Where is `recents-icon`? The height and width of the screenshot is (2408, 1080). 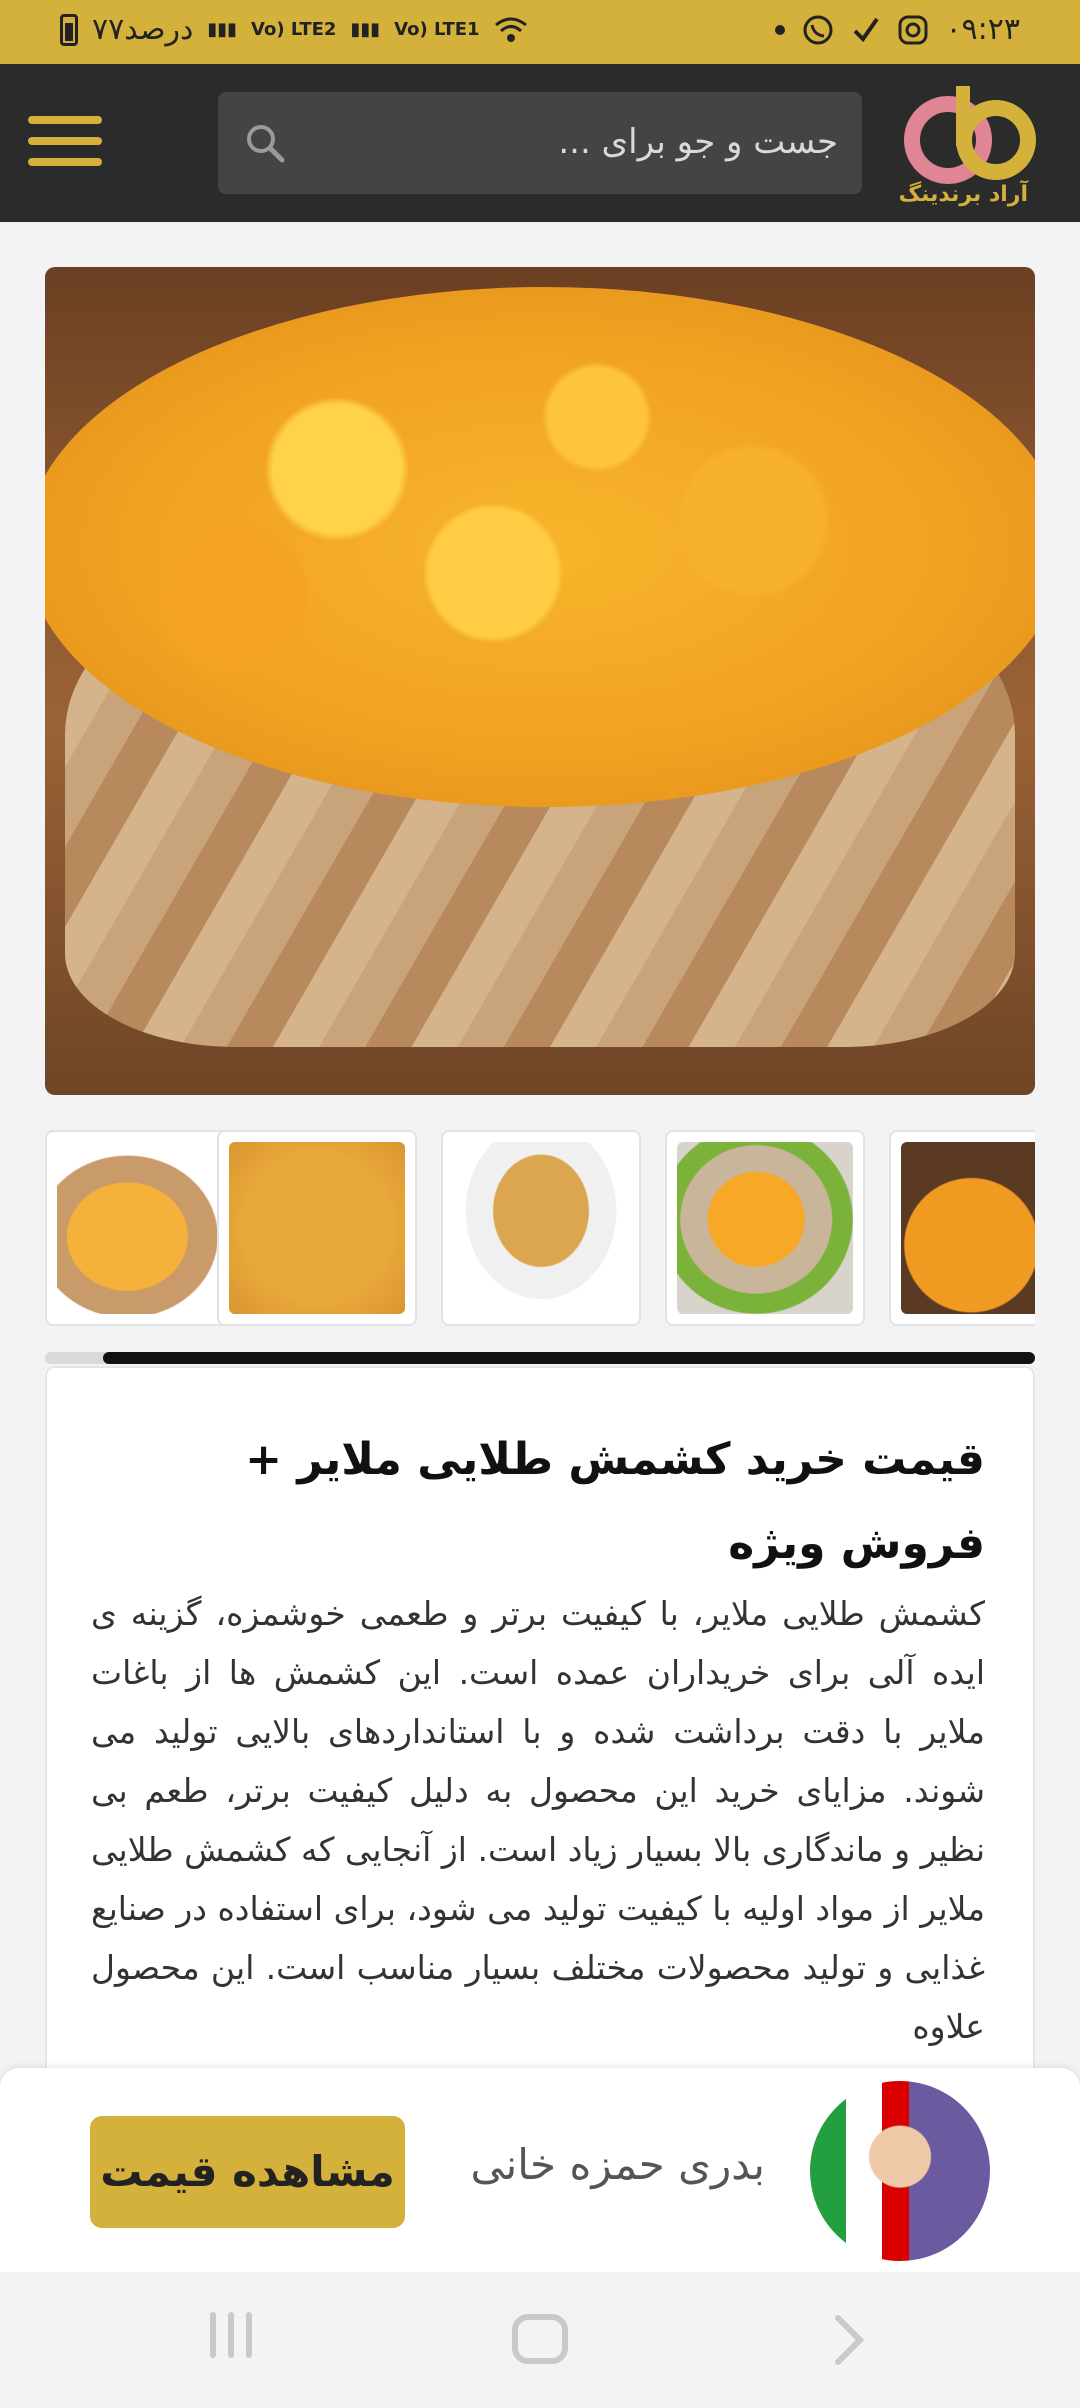
recents-icon is located at coordinates (240, 2340).